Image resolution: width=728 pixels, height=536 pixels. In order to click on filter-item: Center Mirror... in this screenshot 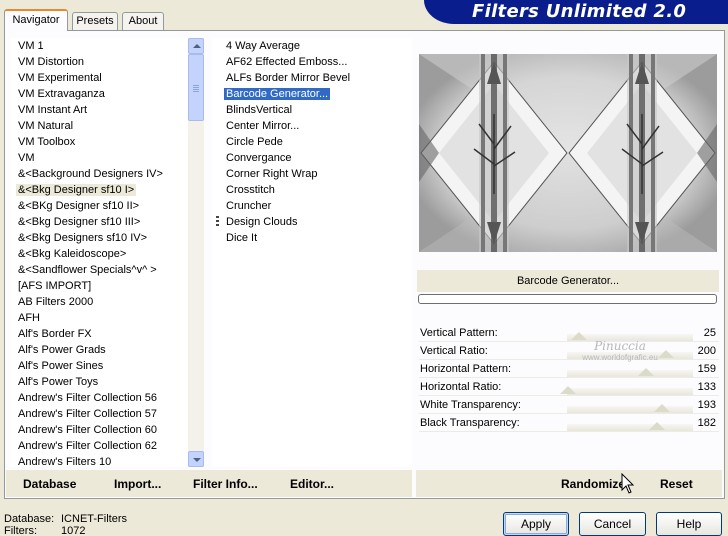, I will do `click(317, 126)`.